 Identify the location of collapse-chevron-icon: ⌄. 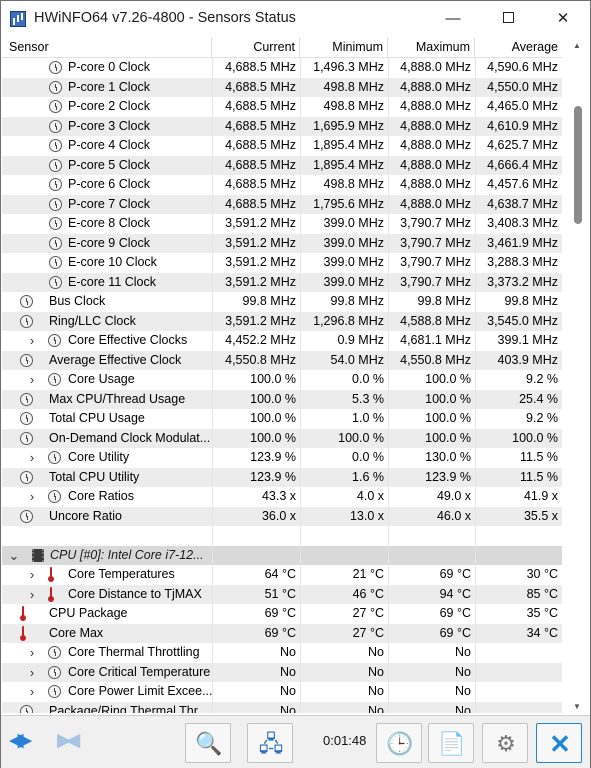
(14, 556).